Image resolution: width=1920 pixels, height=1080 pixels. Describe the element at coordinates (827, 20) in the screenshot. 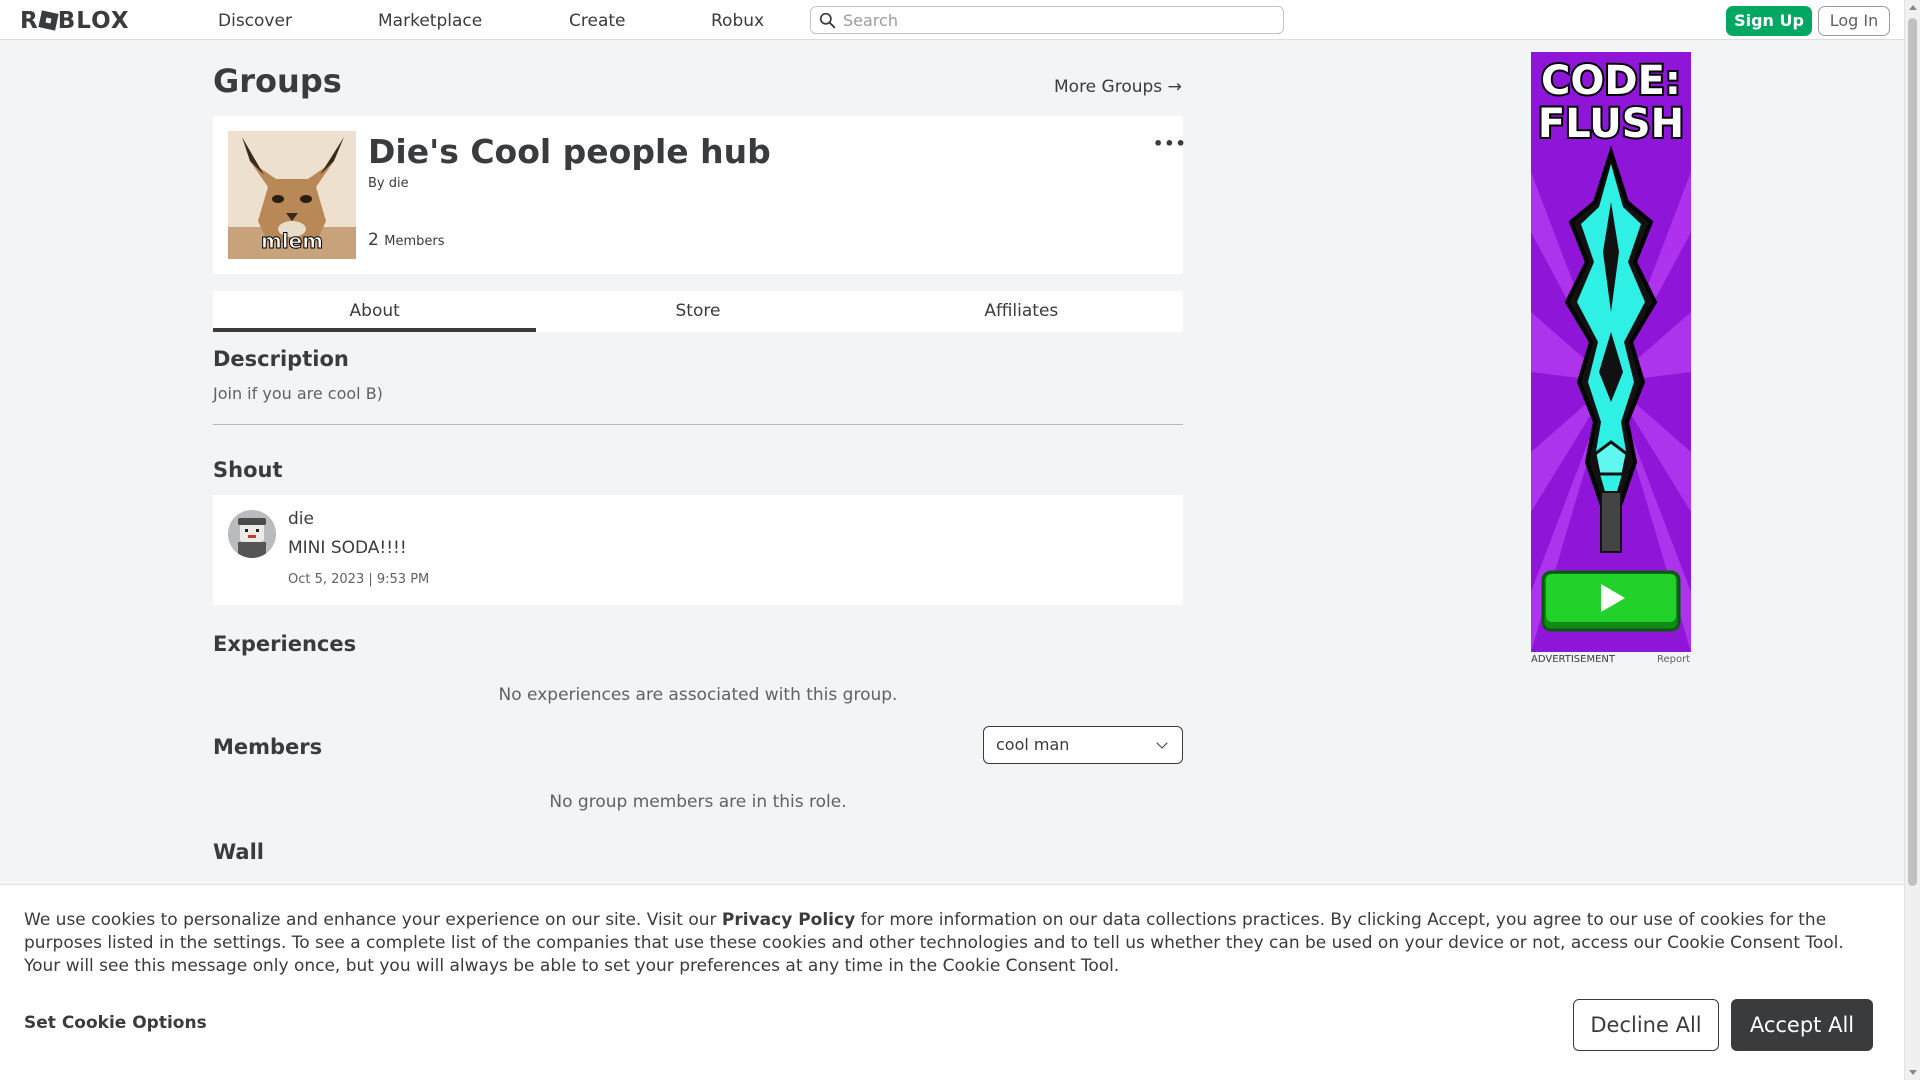

I see `search-icon` at that location.